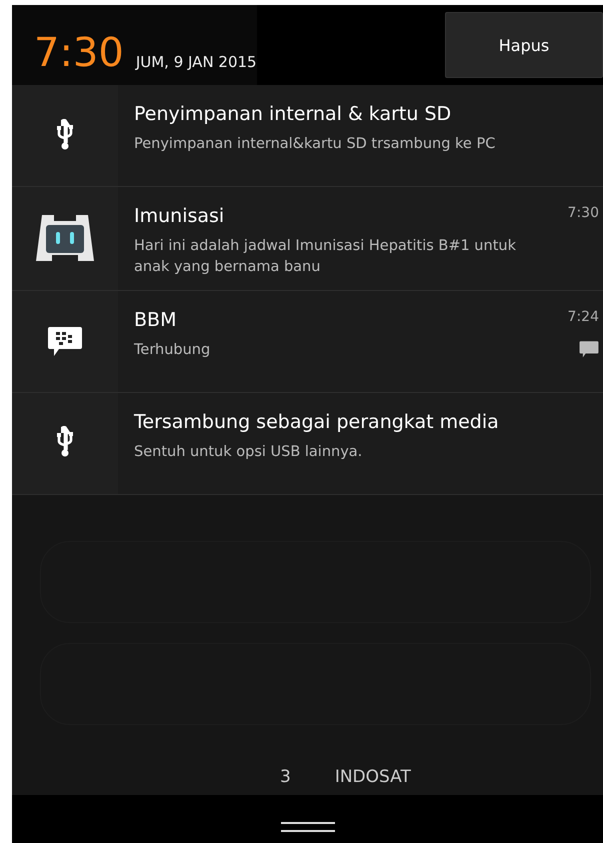 This screenshot has height=843, width=603. I want to click on notification-title: Penyimpanan internal & kartu SD, so click(293, 114).